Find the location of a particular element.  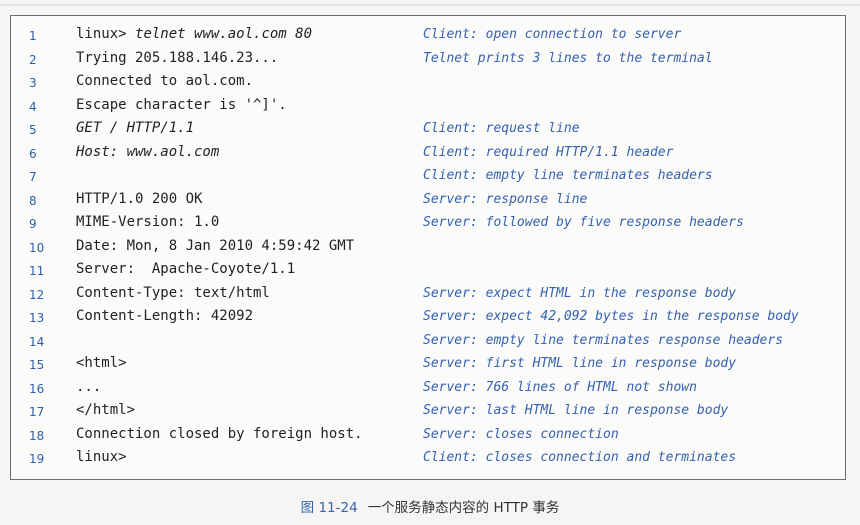

figure-number: 图 11-24 is located at coordinates (329, 508).